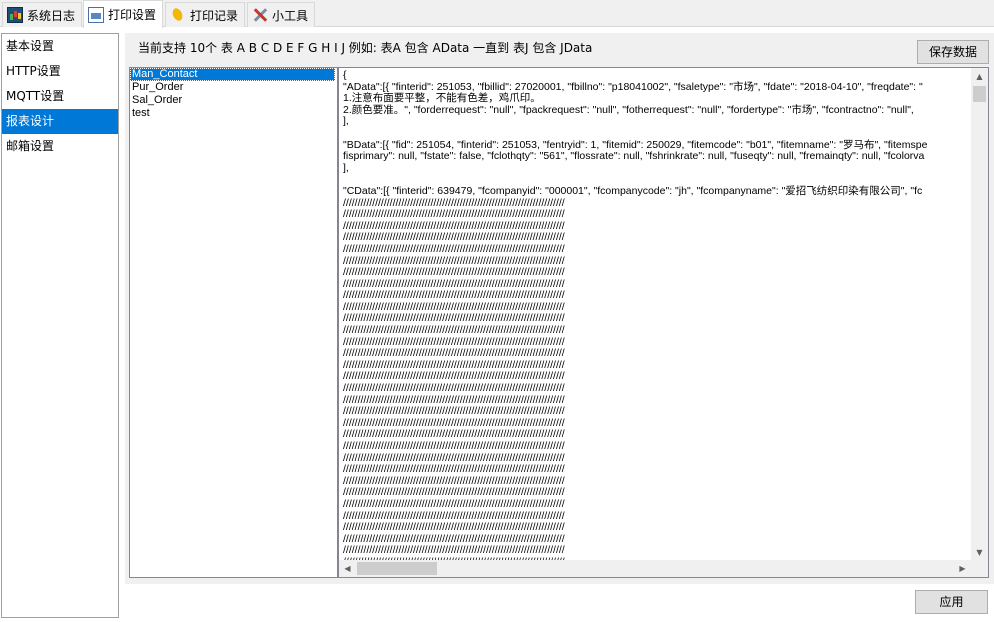  Describe the element at coordinates (51, 15) in the screenshot. I see `tab-label: 系统日志` at that location.